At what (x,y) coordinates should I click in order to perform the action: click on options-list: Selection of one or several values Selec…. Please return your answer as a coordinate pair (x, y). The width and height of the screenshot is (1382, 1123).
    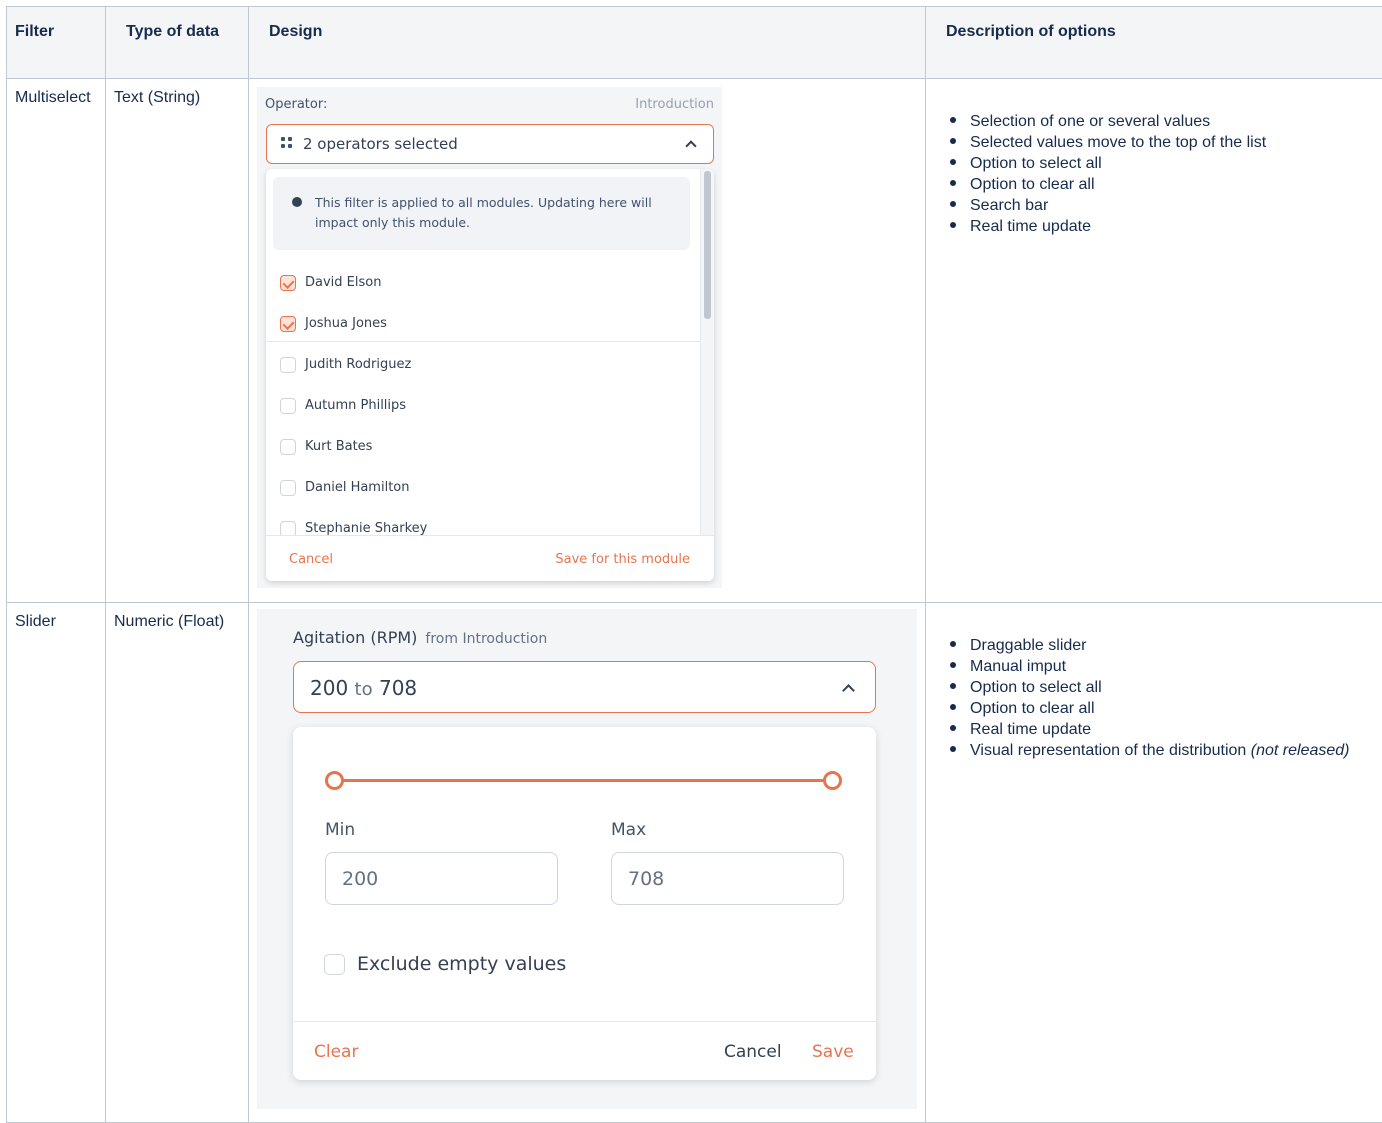
    Looking at the image, I should click on (1154, 174).